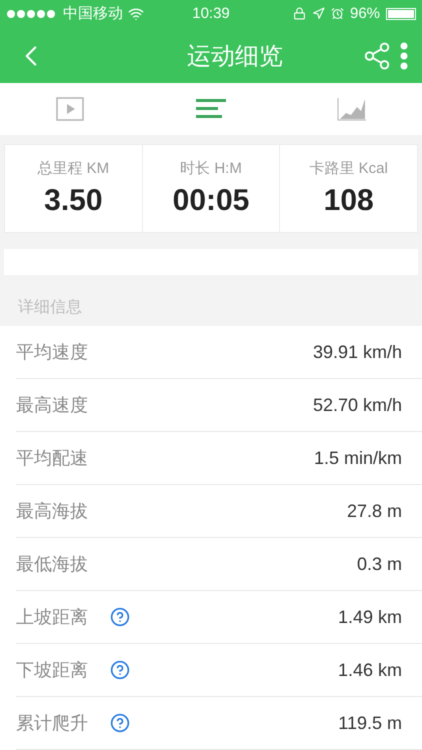  Describe the element at coordinates (404, 56) in the screenshot. I see `more-icon` at that location.